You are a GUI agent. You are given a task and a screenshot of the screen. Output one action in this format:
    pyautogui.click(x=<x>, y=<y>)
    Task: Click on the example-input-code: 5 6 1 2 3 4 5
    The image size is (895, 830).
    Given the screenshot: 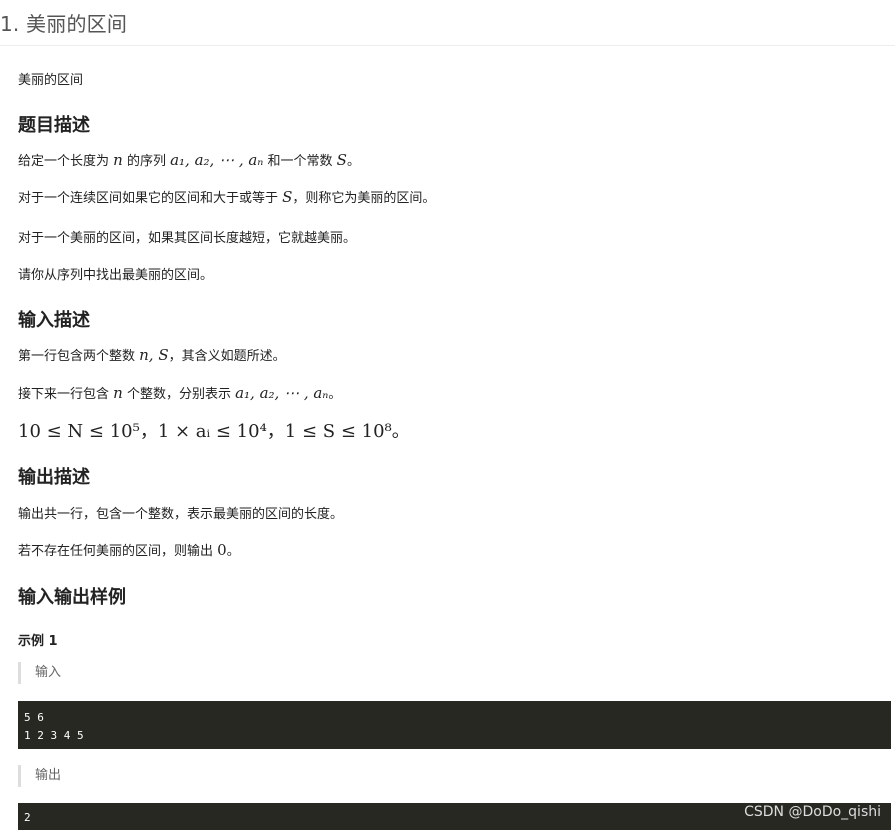 What is the action you would take?
    pyautogui.click(x=454, y=725)
    